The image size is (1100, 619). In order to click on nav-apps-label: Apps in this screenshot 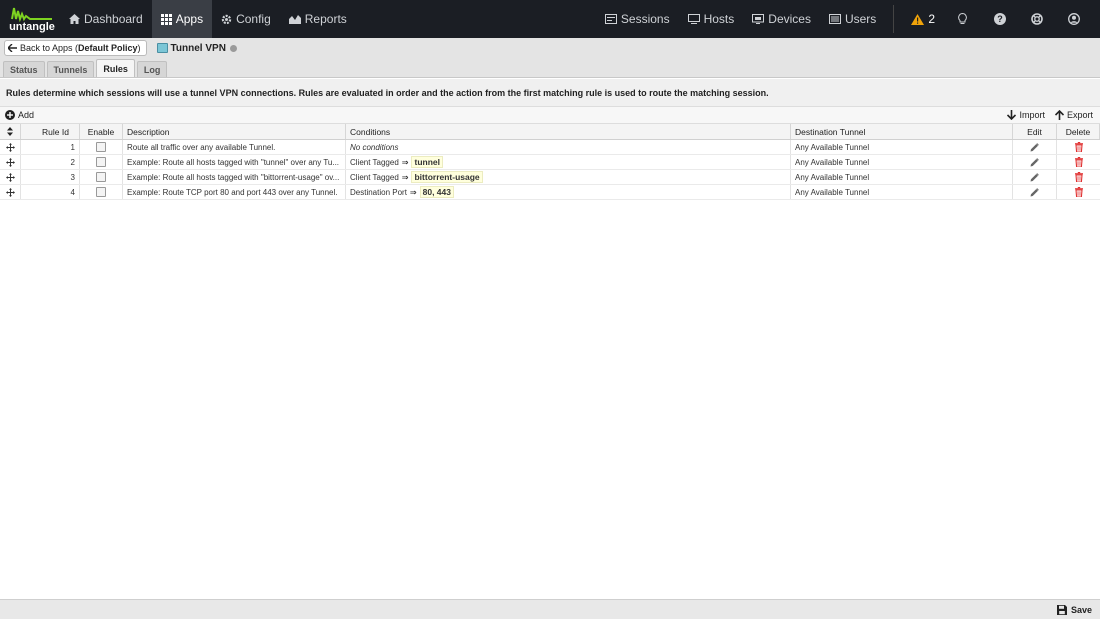, I will do `click(189, 19)`.